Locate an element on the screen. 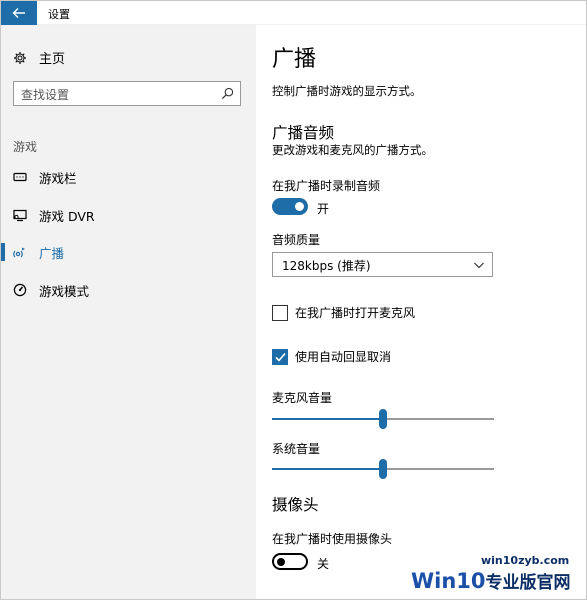 This screenshot has height=600, width=587. mic-volume-label: 麦克风音量 is located at coordinates (302, 398).